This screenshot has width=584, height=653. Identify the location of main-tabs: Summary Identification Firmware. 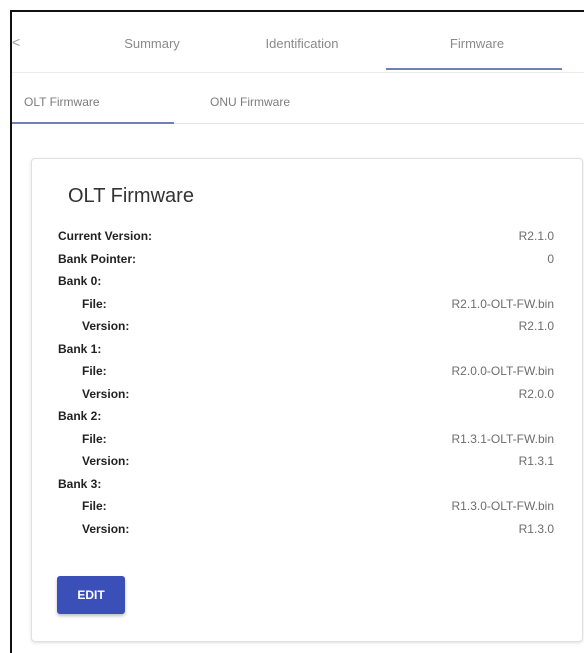
(298, 42).